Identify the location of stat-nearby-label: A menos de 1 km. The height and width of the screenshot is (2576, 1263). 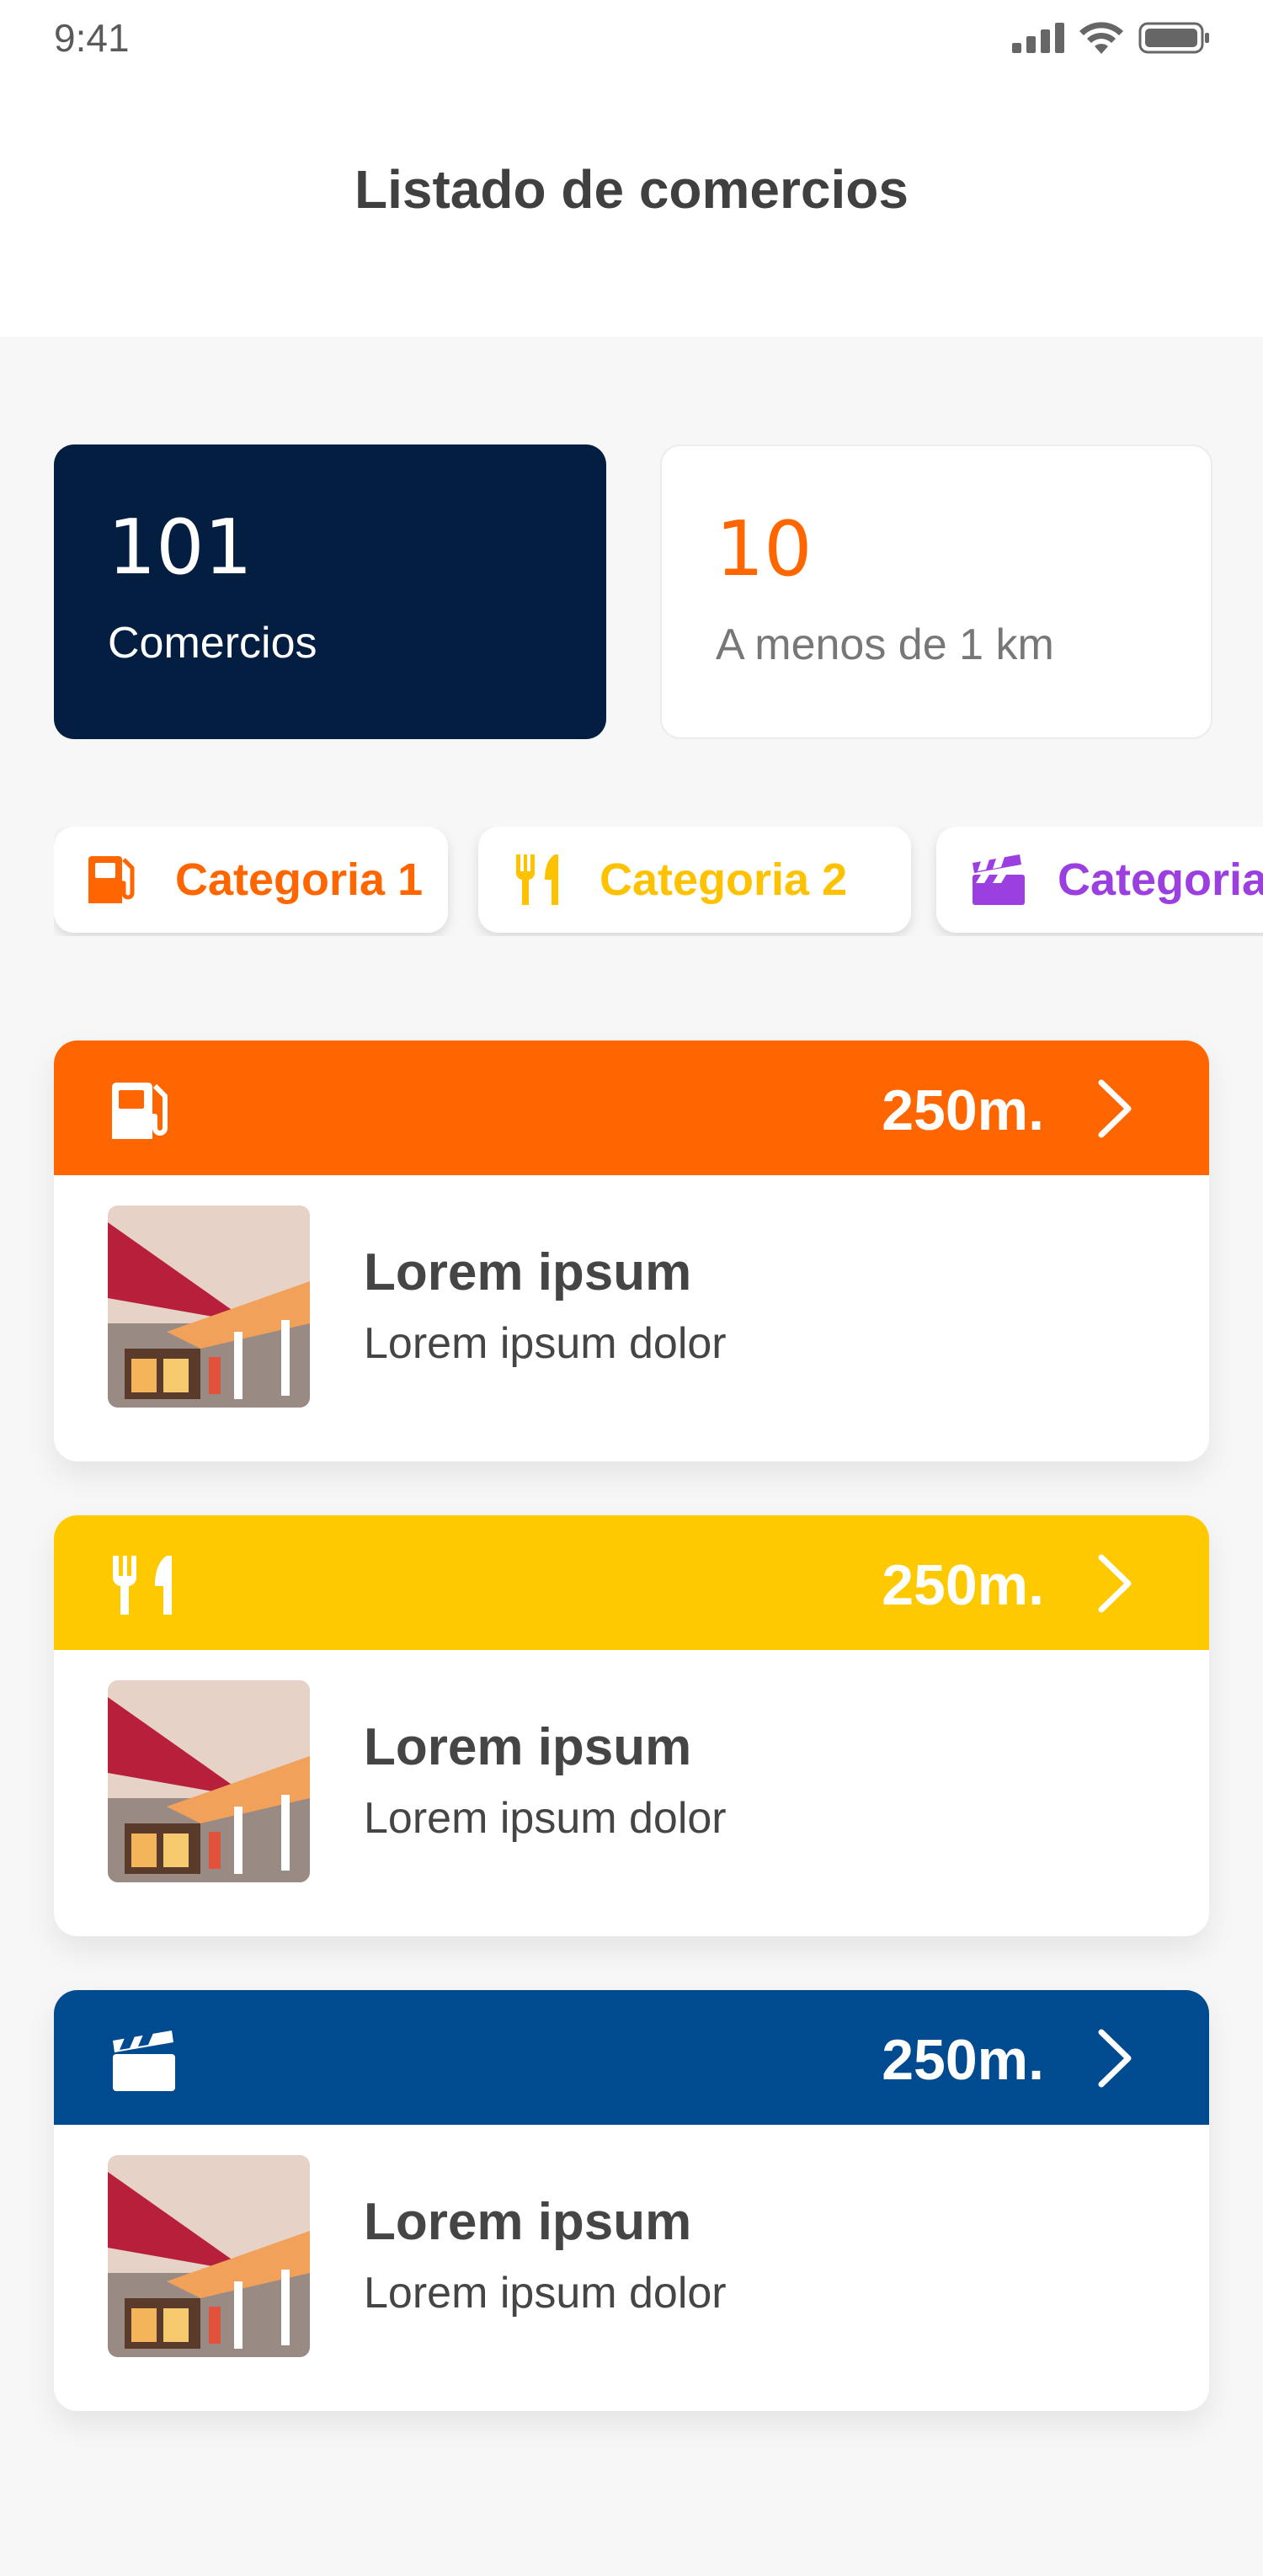
(885, 645).